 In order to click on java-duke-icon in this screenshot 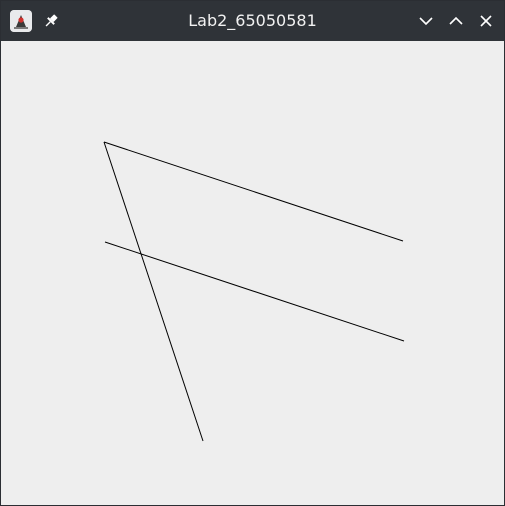, I will do `click(21, 21)`.